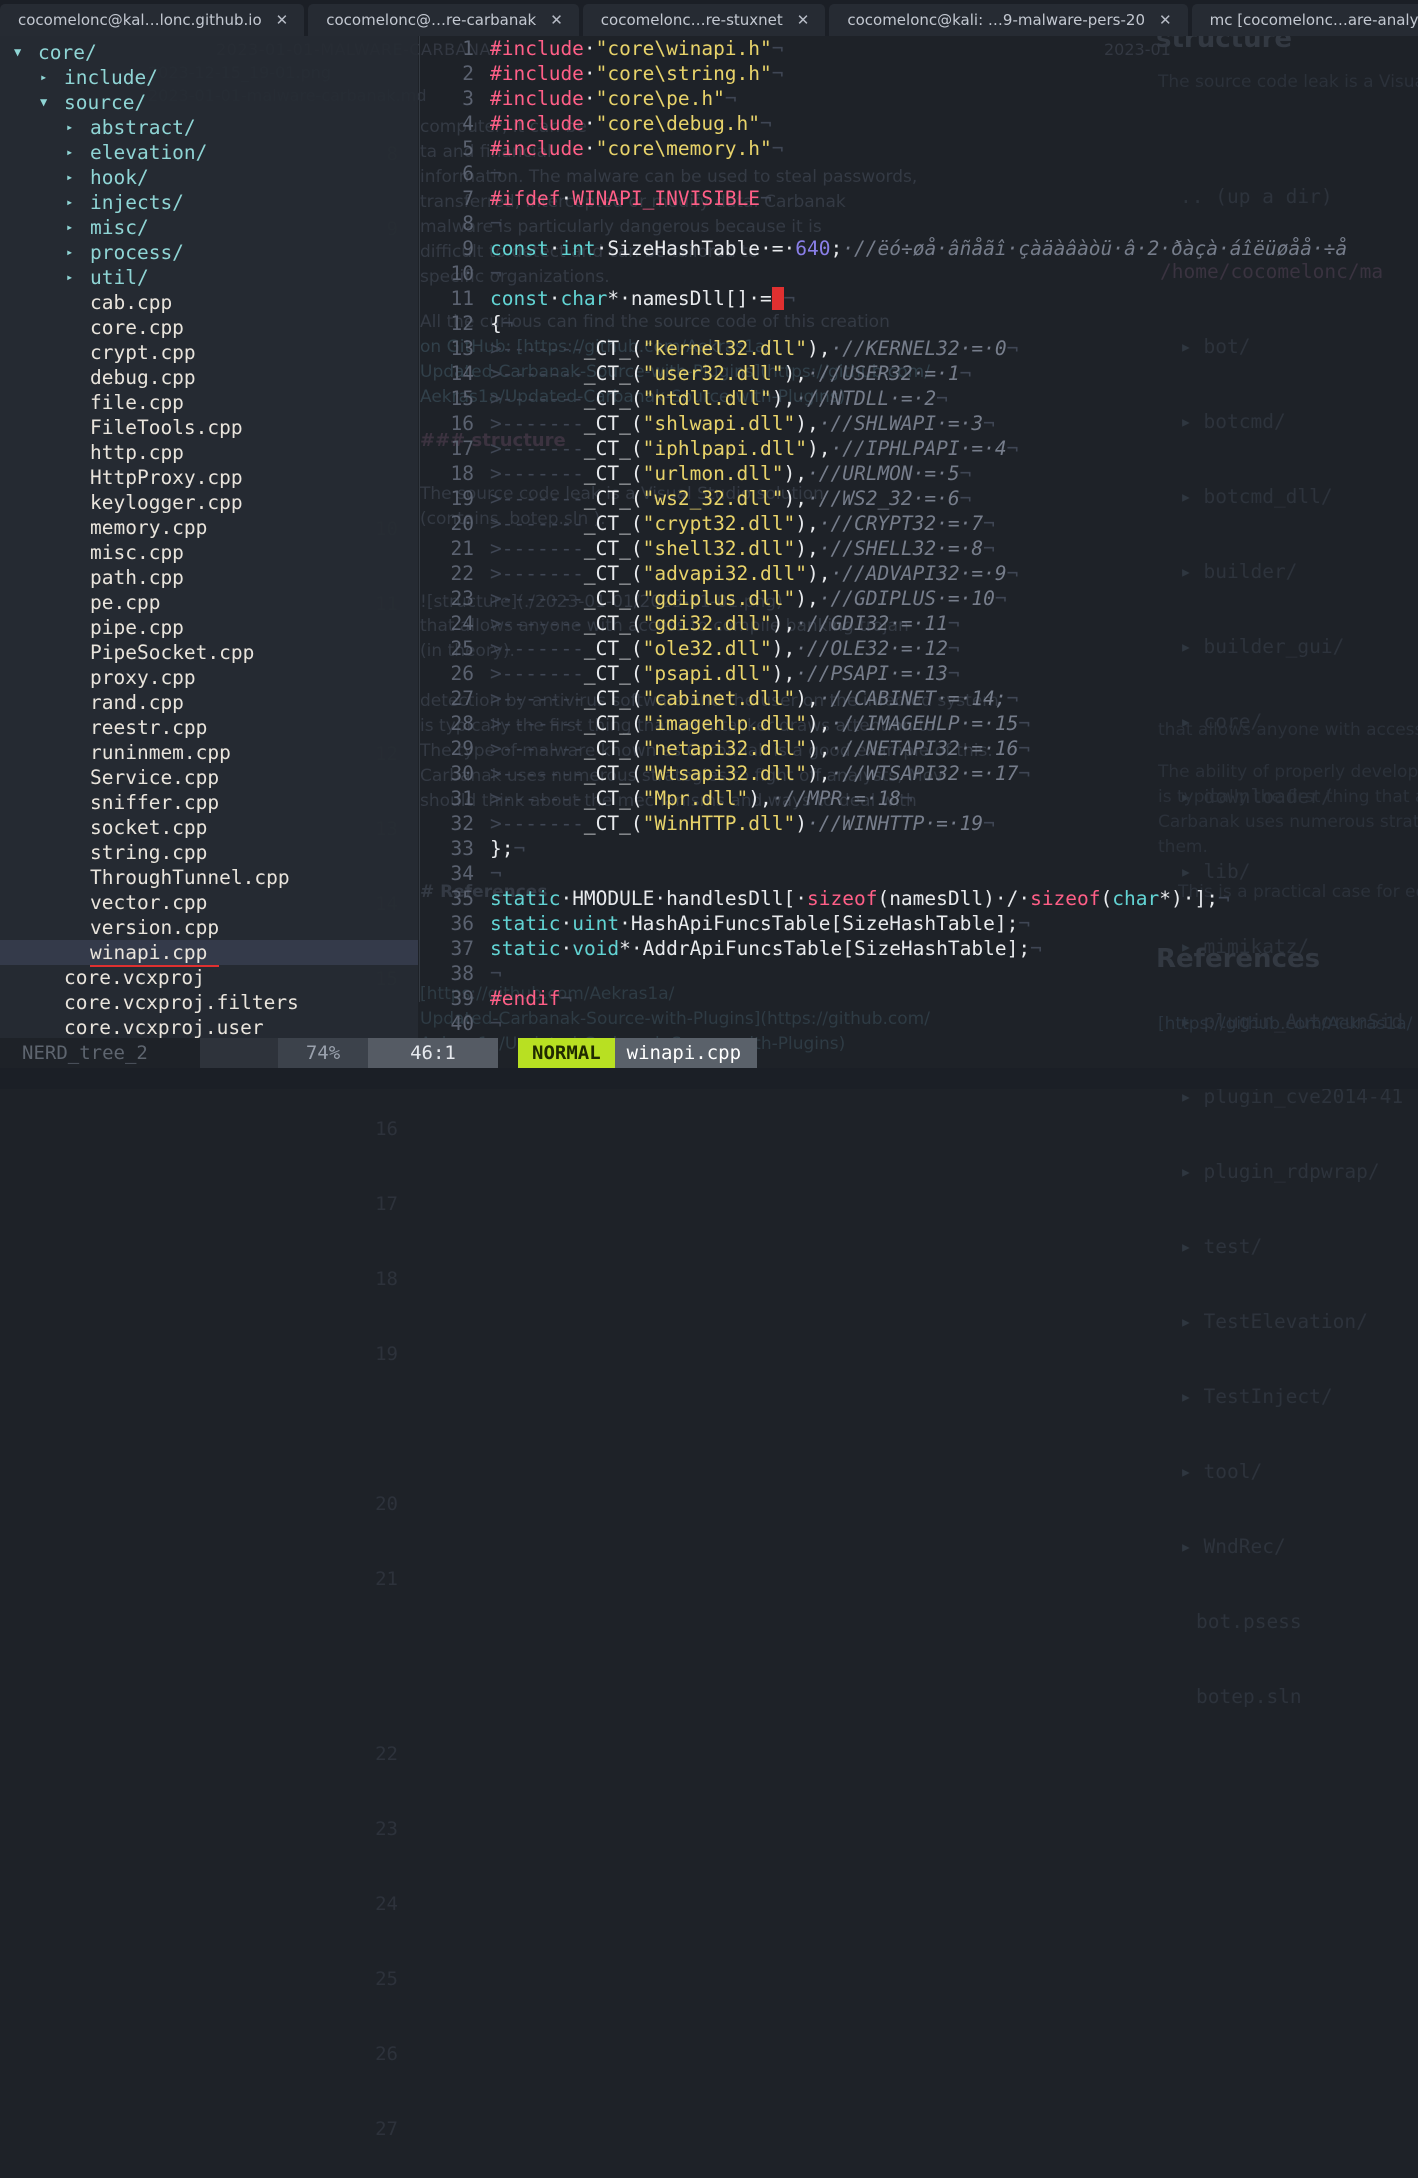  I want to click on tree-item-string-cpp: string.cpp, so click(209, 852).